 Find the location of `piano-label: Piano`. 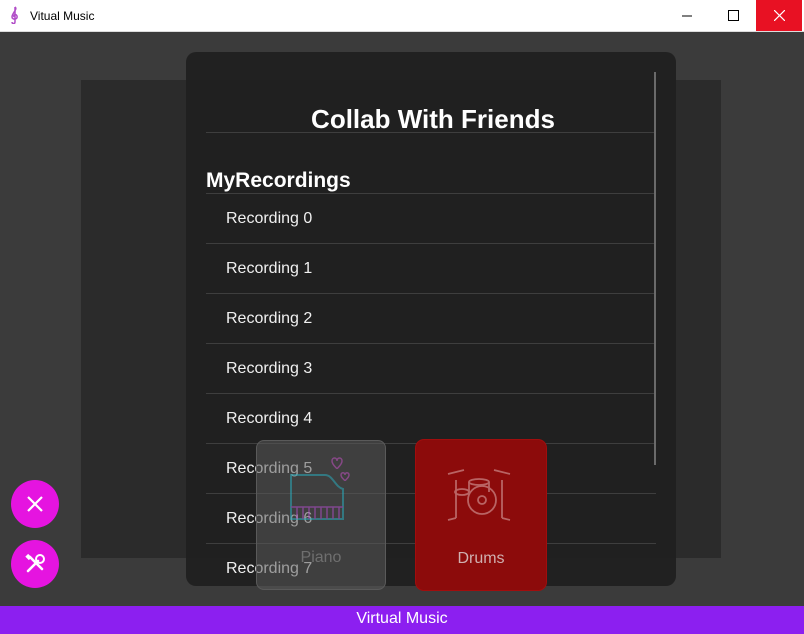

piano-label: Piano is located at coordinates (321, 557).